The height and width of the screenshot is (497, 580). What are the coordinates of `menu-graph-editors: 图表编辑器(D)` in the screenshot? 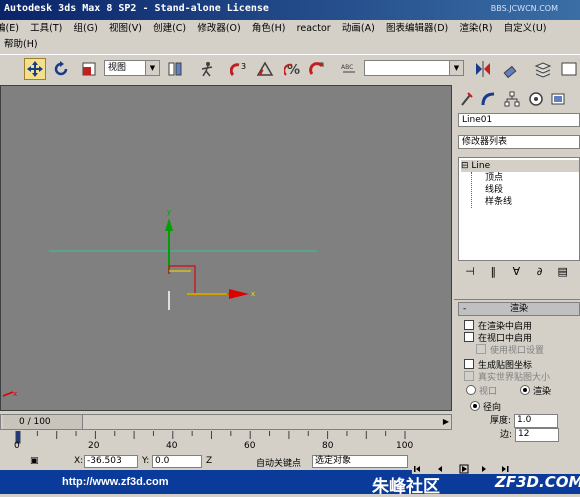 It's located at (417, 29).